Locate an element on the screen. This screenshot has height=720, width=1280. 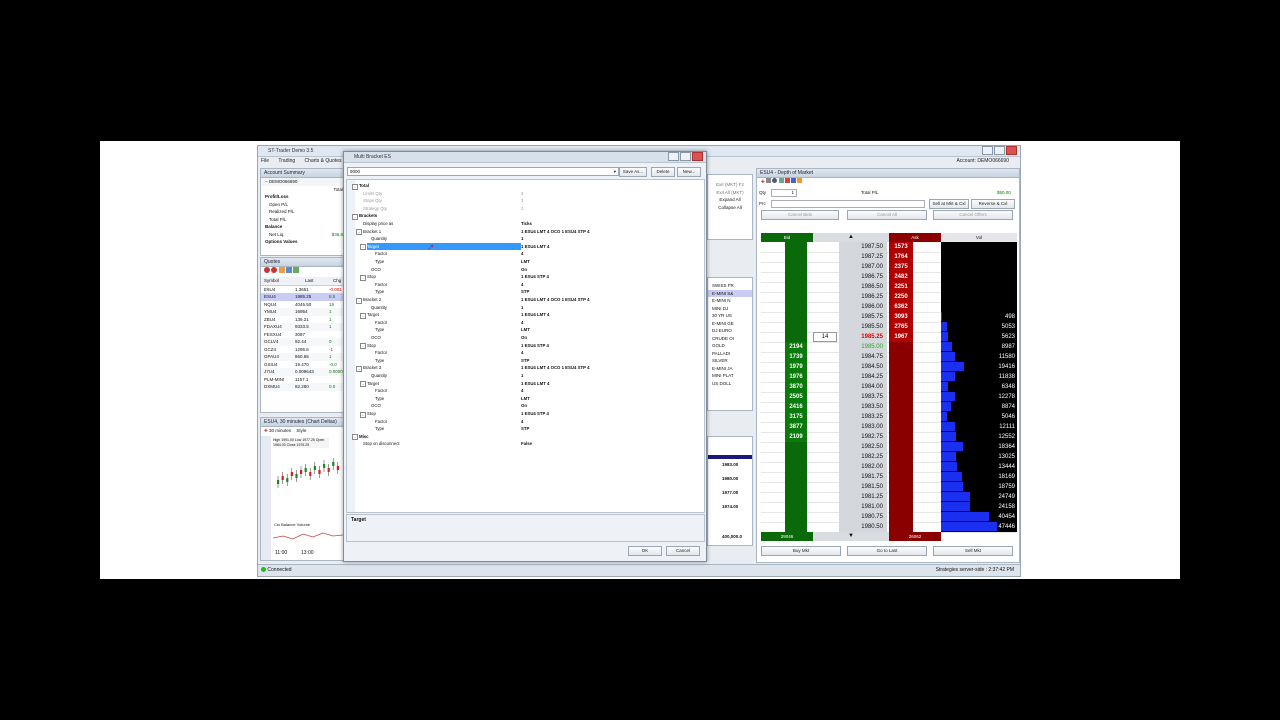
price-cell: 1980.50 is located at coordinates (863, 527).